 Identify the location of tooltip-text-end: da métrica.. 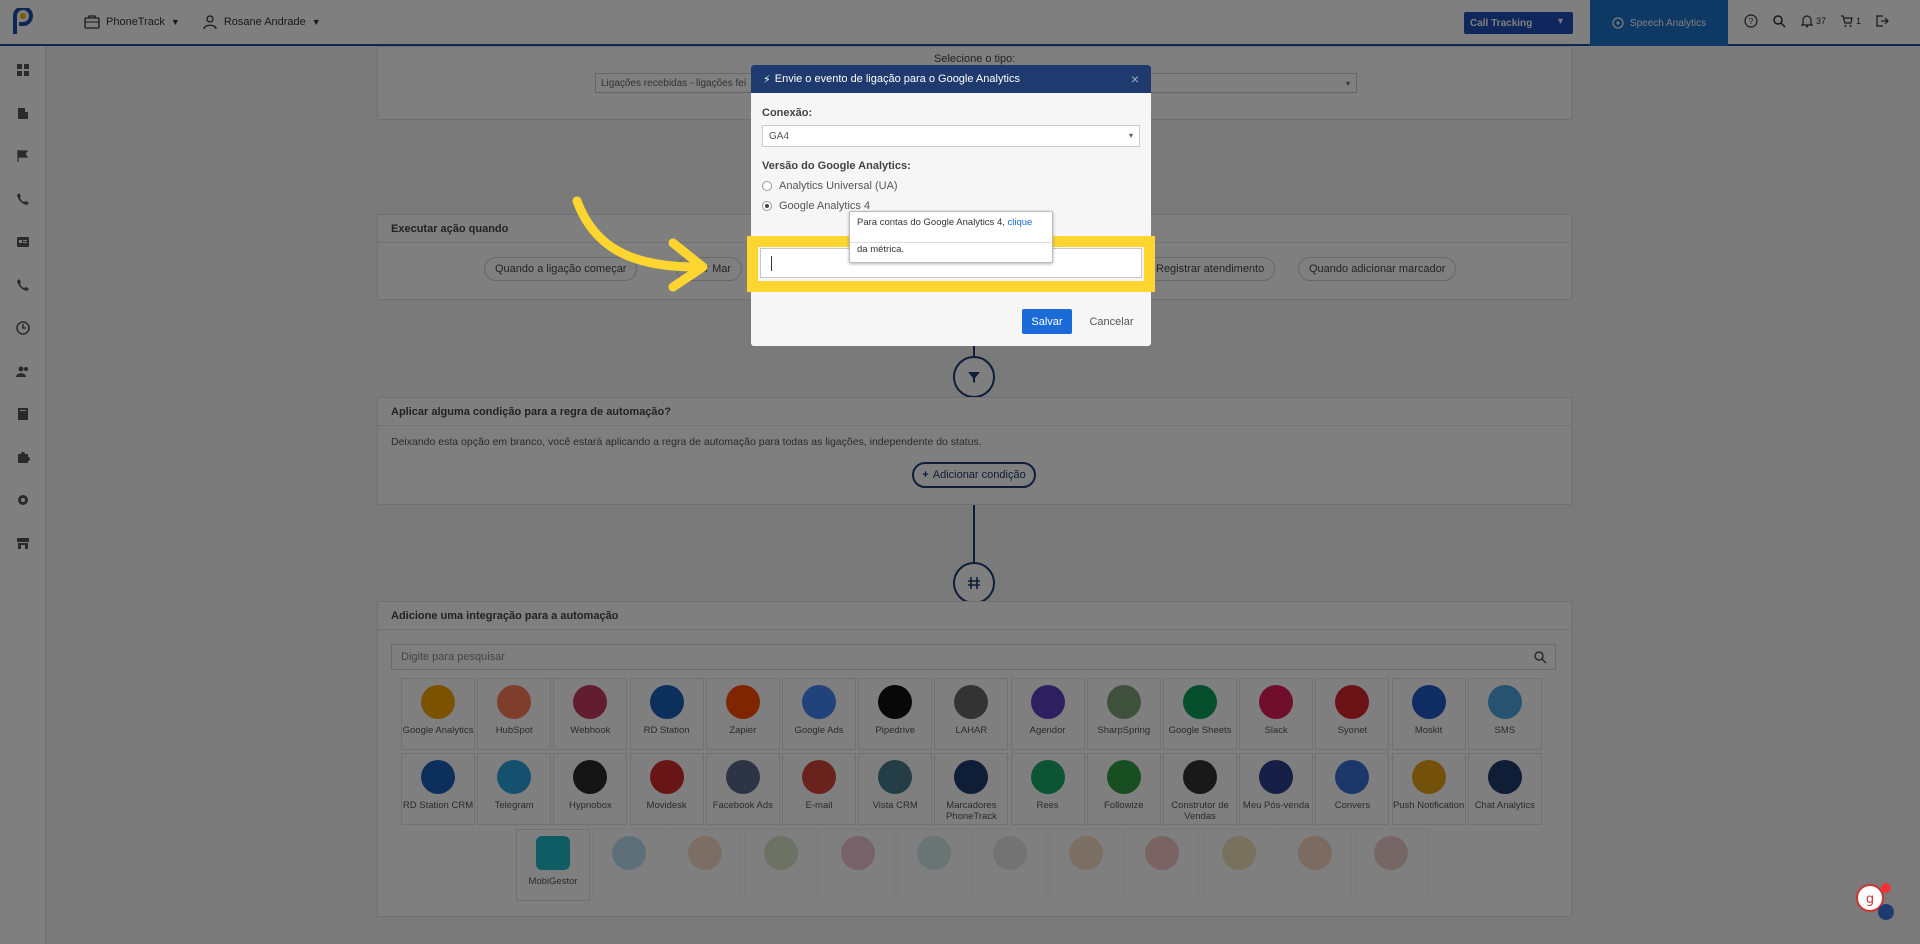
(880, 249).